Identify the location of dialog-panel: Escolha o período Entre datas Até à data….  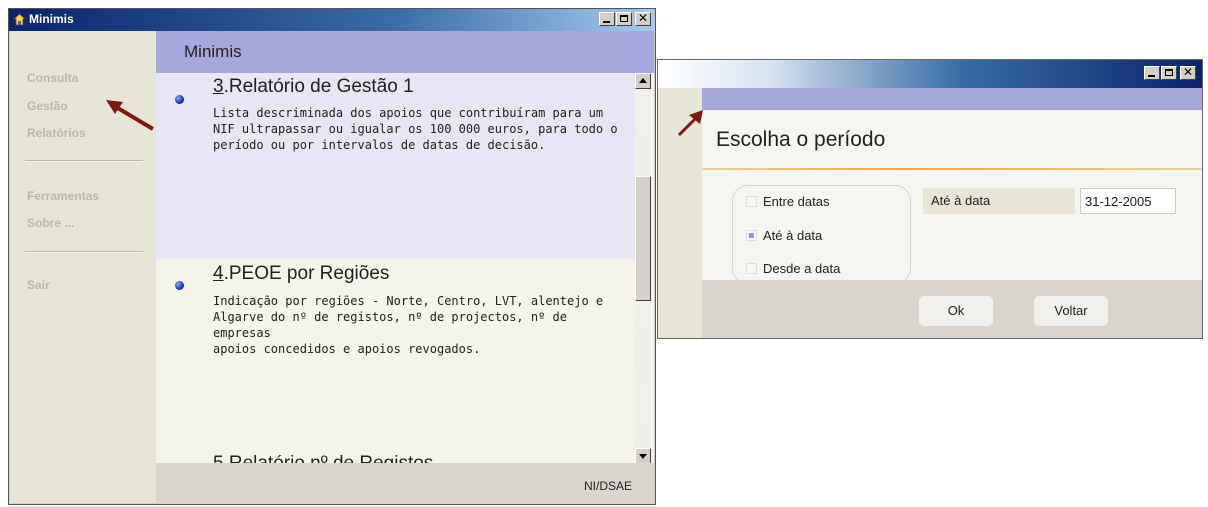
(952, 197).